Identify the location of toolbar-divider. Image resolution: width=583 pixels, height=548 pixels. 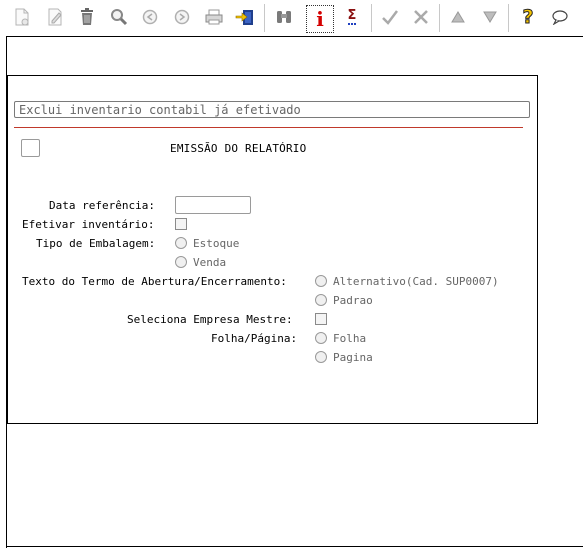
(294, 36).